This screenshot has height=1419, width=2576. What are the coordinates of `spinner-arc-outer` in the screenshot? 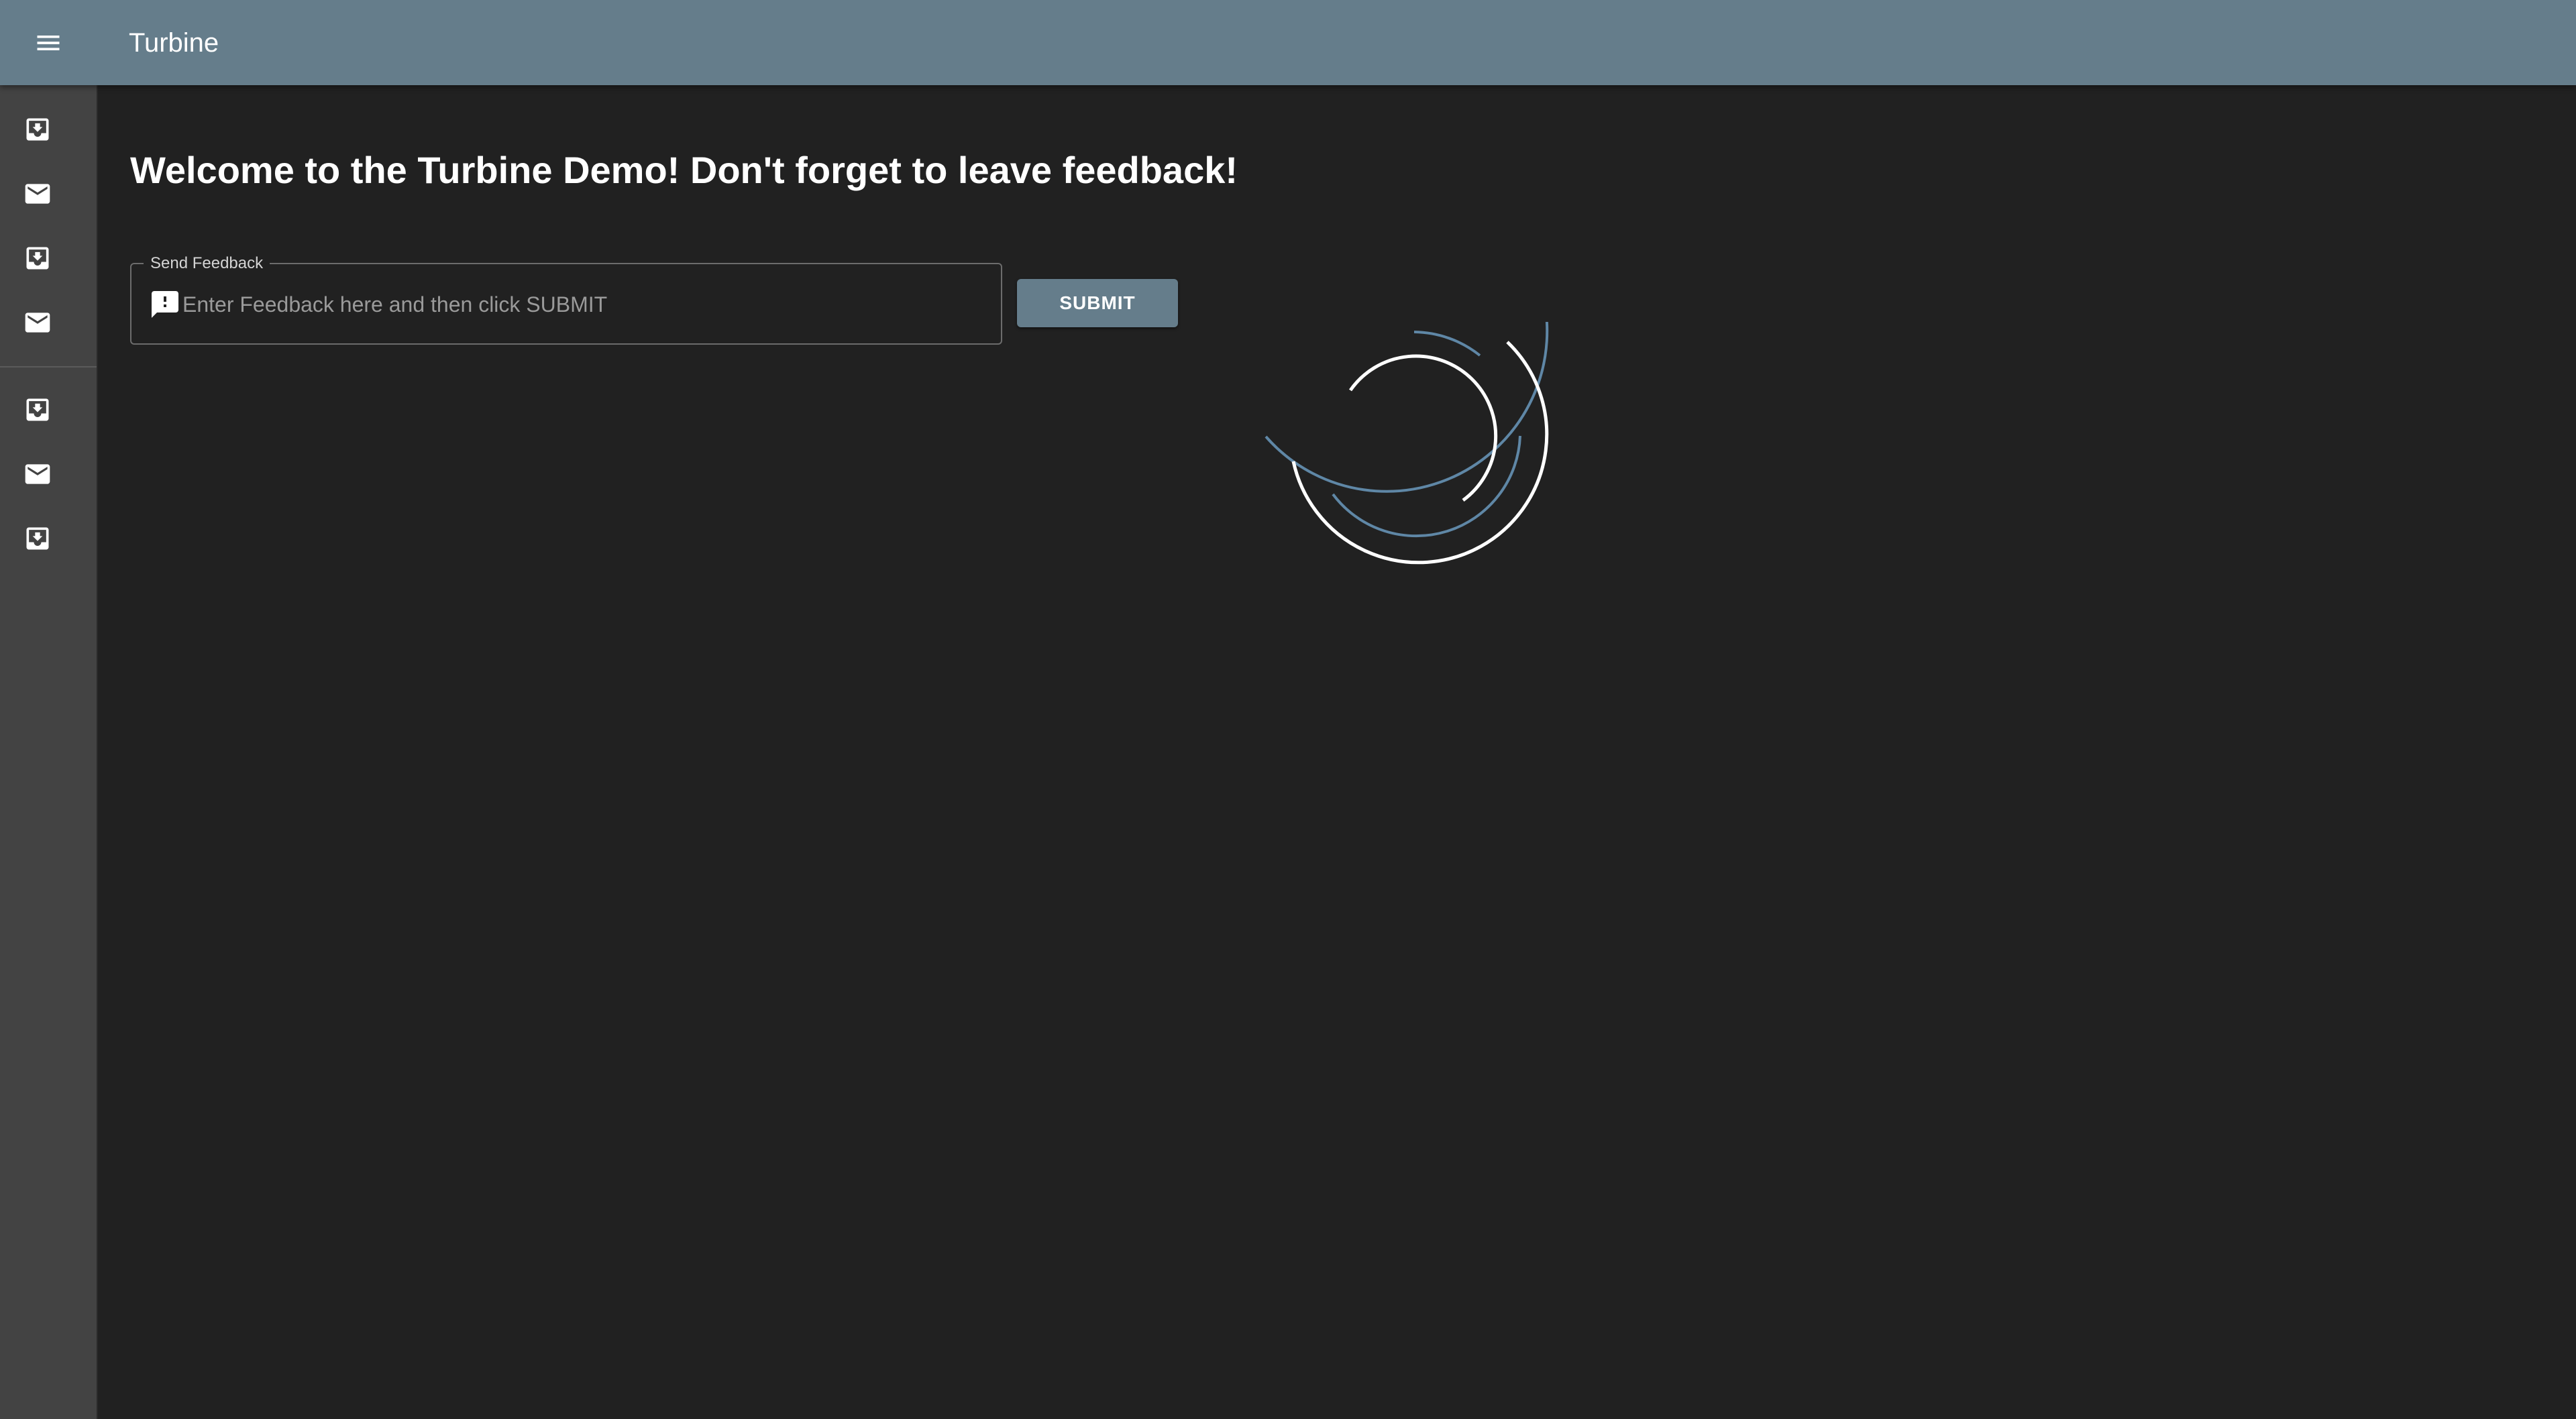 It's located at (1407, 407).